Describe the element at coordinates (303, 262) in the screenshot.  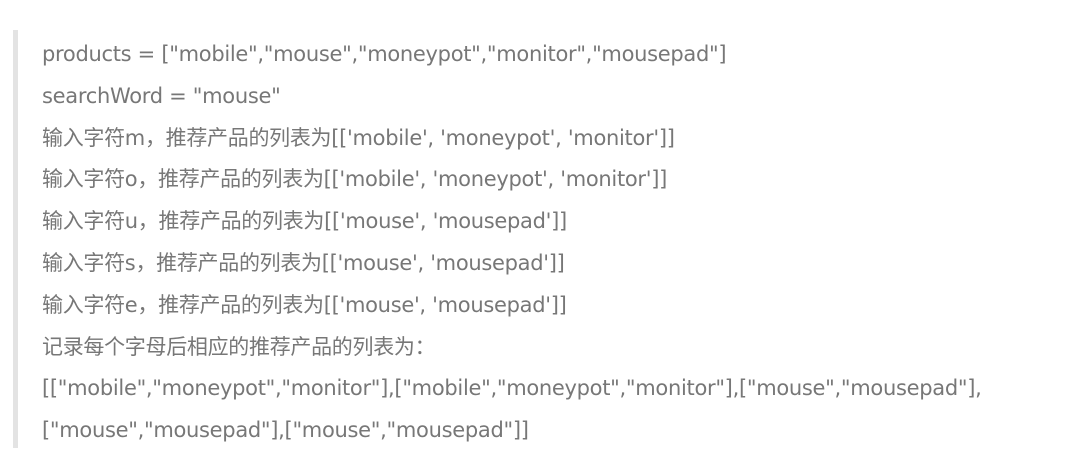
I see `input-s-line: 输入字符s，推荐产品的列表为[['mouse', 'mousepad']]` at that location.